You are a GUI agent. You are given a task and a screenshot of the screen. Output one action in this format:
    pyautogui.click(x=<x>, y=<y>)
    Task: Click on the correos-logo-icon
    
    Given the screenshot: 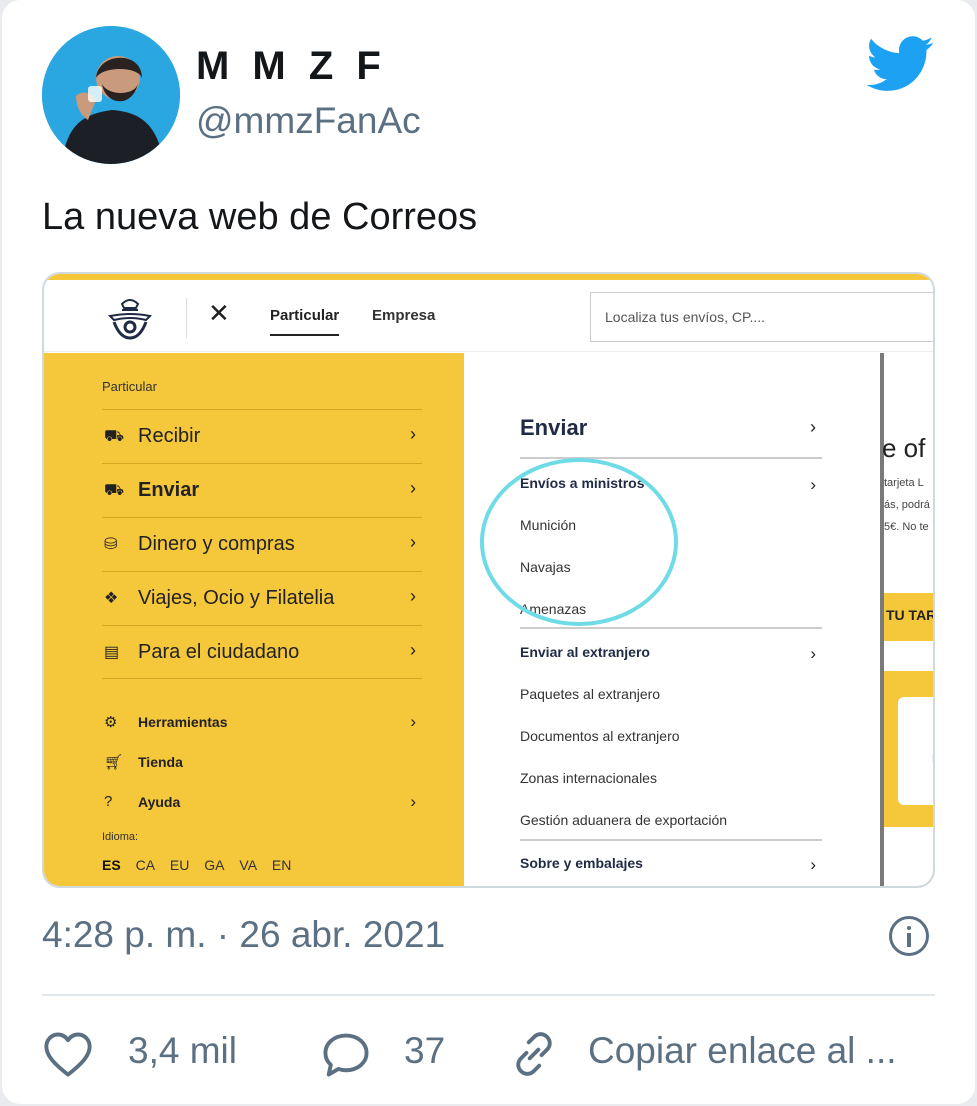 What is the action you would take?
    pyautogui.click(x=130, y=318)
    